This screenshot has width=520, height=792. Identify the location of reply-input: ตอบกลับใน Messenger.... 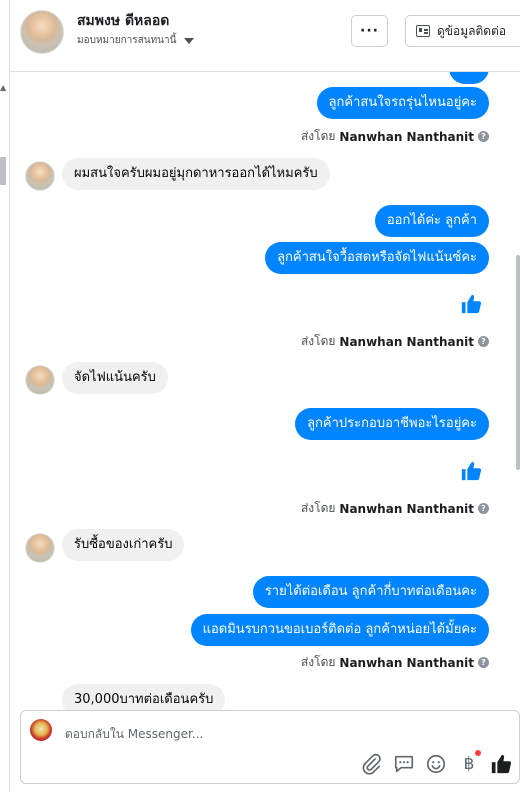
(134, 734).